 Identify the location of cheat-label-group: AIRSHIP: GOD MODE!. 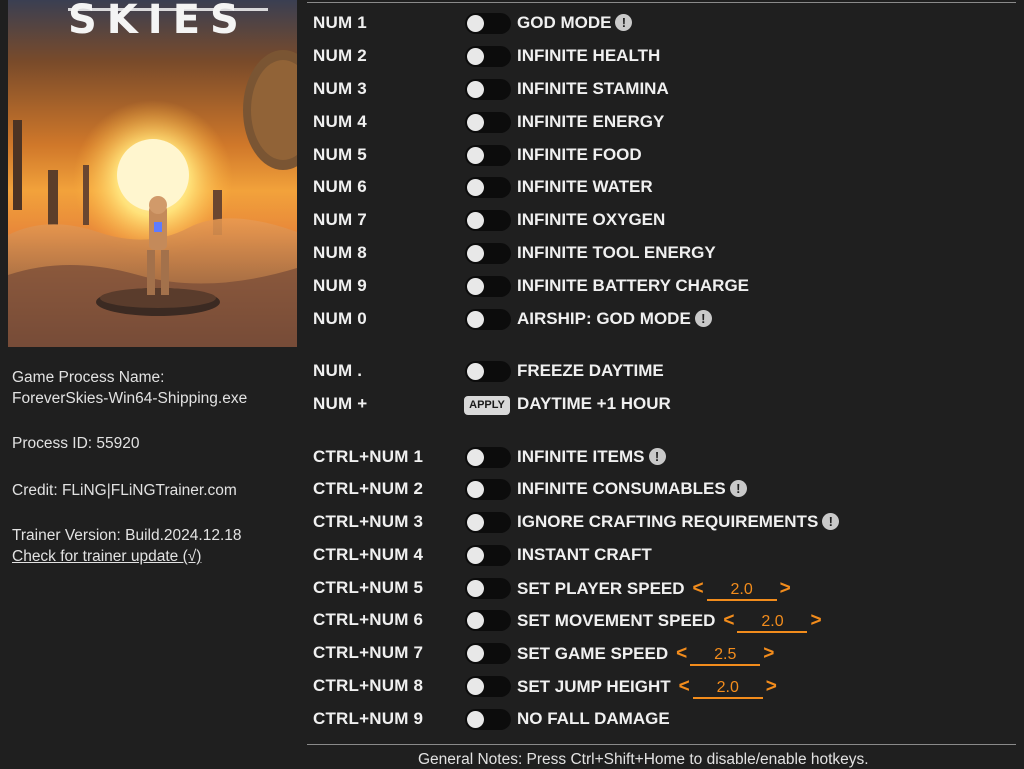
(614, 319).